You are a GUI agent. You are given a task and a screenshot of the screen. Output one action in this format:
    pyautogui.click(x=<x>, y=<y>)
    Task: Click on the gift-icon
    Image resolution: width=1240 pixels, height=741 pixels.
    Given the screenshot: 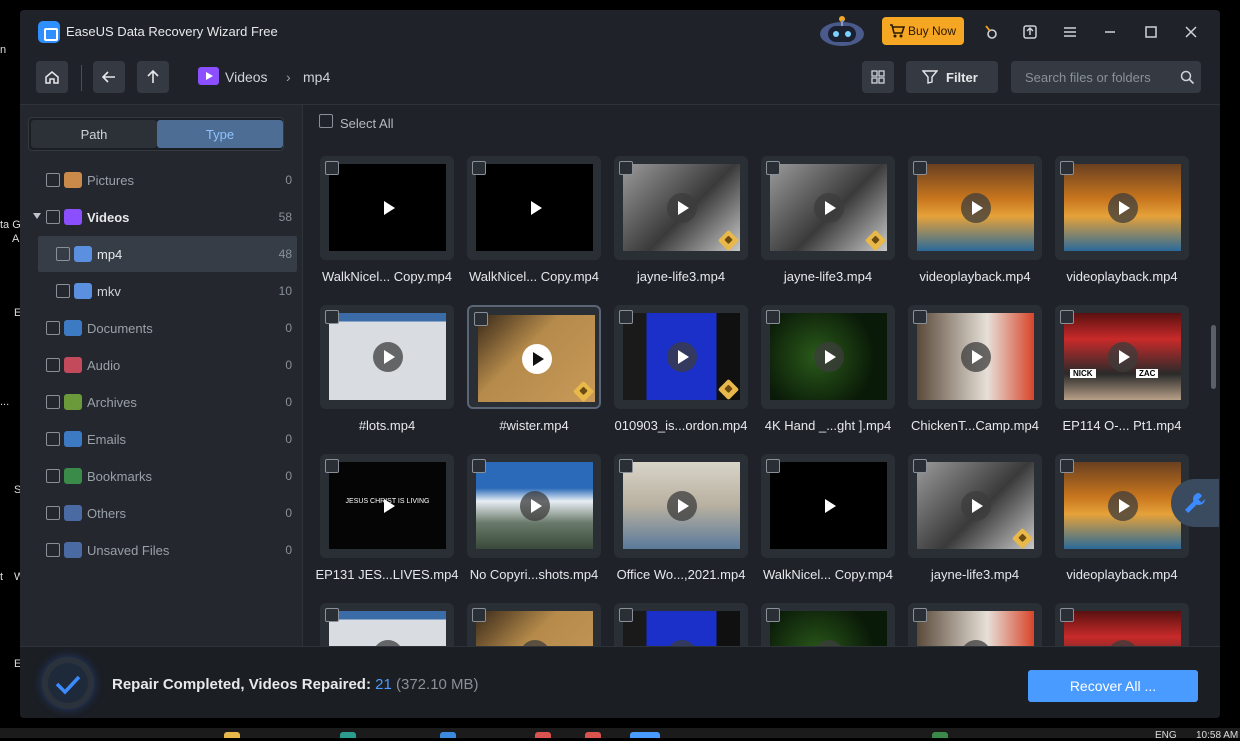 What is the action you would take?
    pyautogui.click(x=991, y=32)
    